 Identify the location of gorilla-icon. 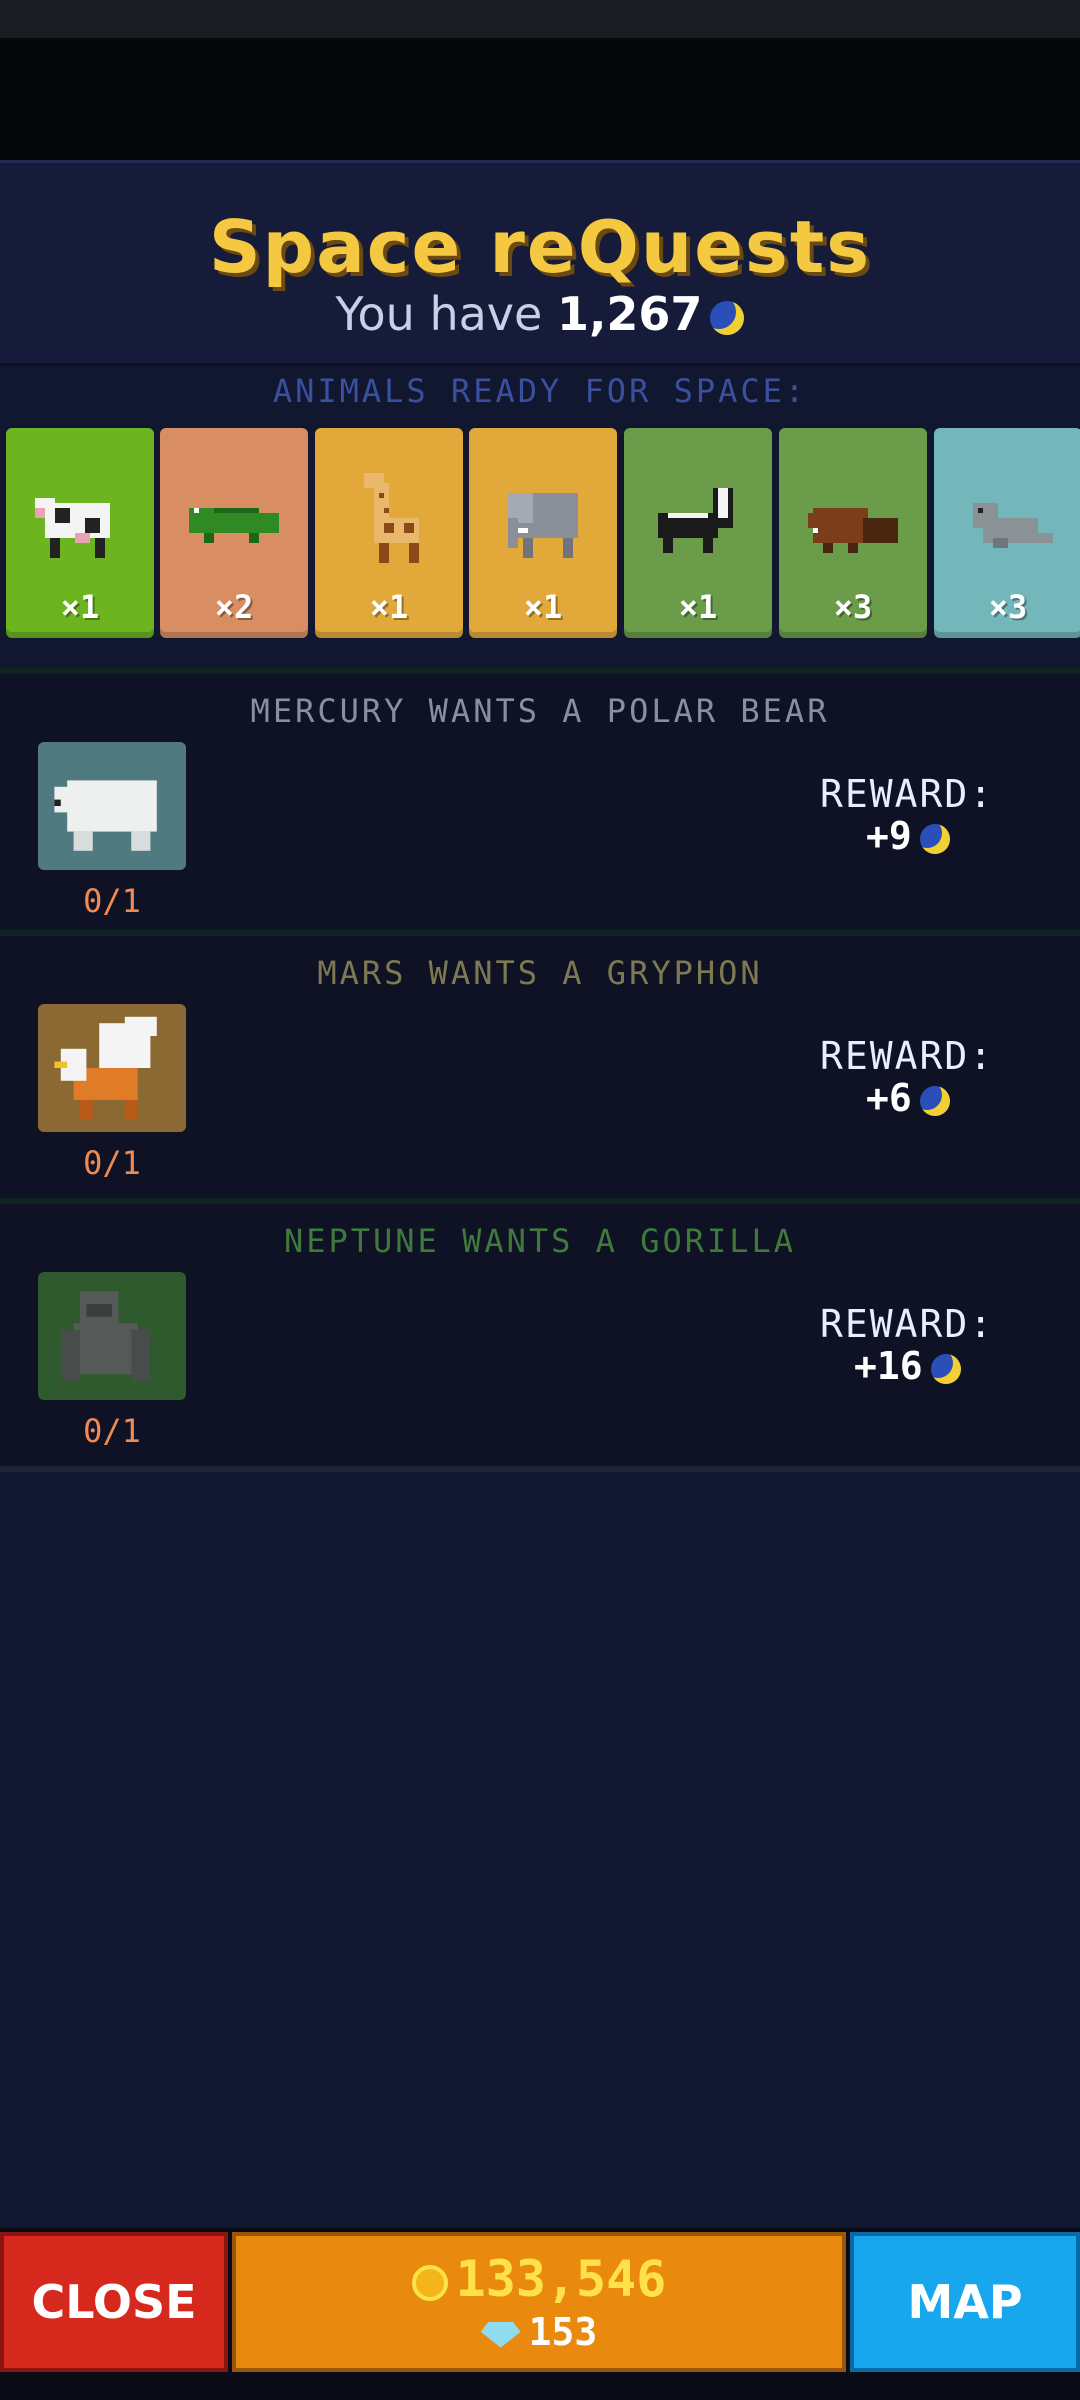
(105, 1336).